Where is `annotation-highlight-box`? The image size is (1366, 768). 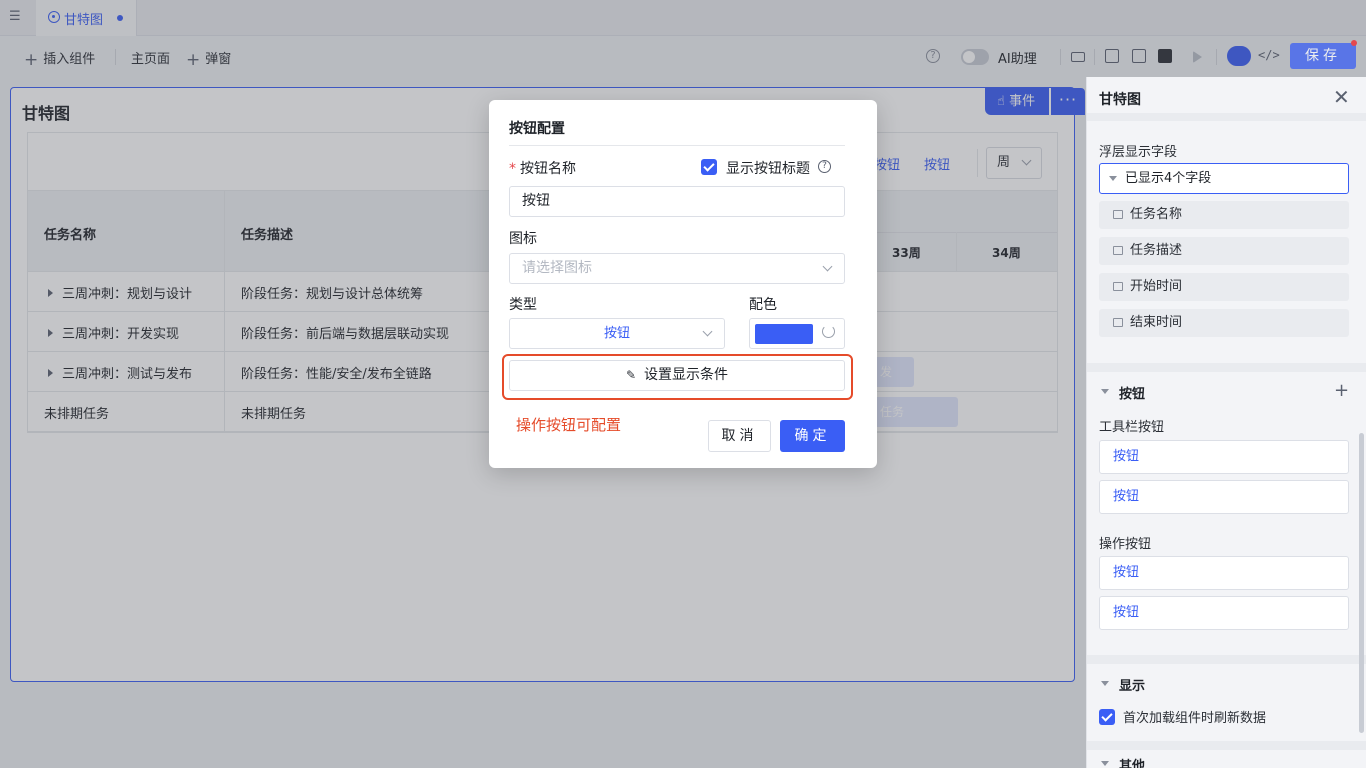 annotation-highlight-box is located at coordinates (677, 377).